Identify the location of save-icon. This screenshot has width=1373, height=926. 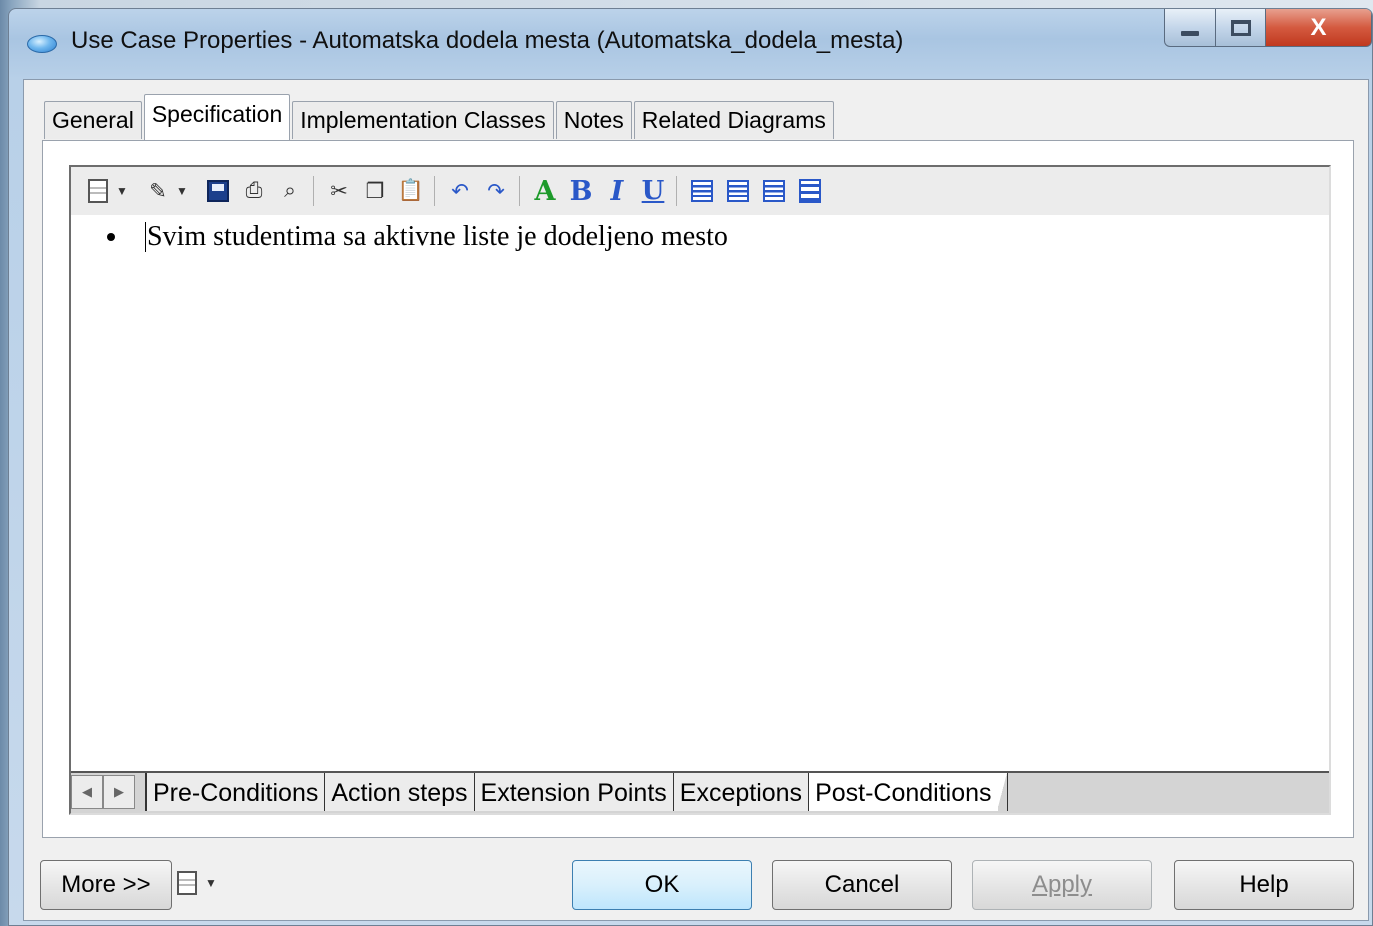
(218, 191).